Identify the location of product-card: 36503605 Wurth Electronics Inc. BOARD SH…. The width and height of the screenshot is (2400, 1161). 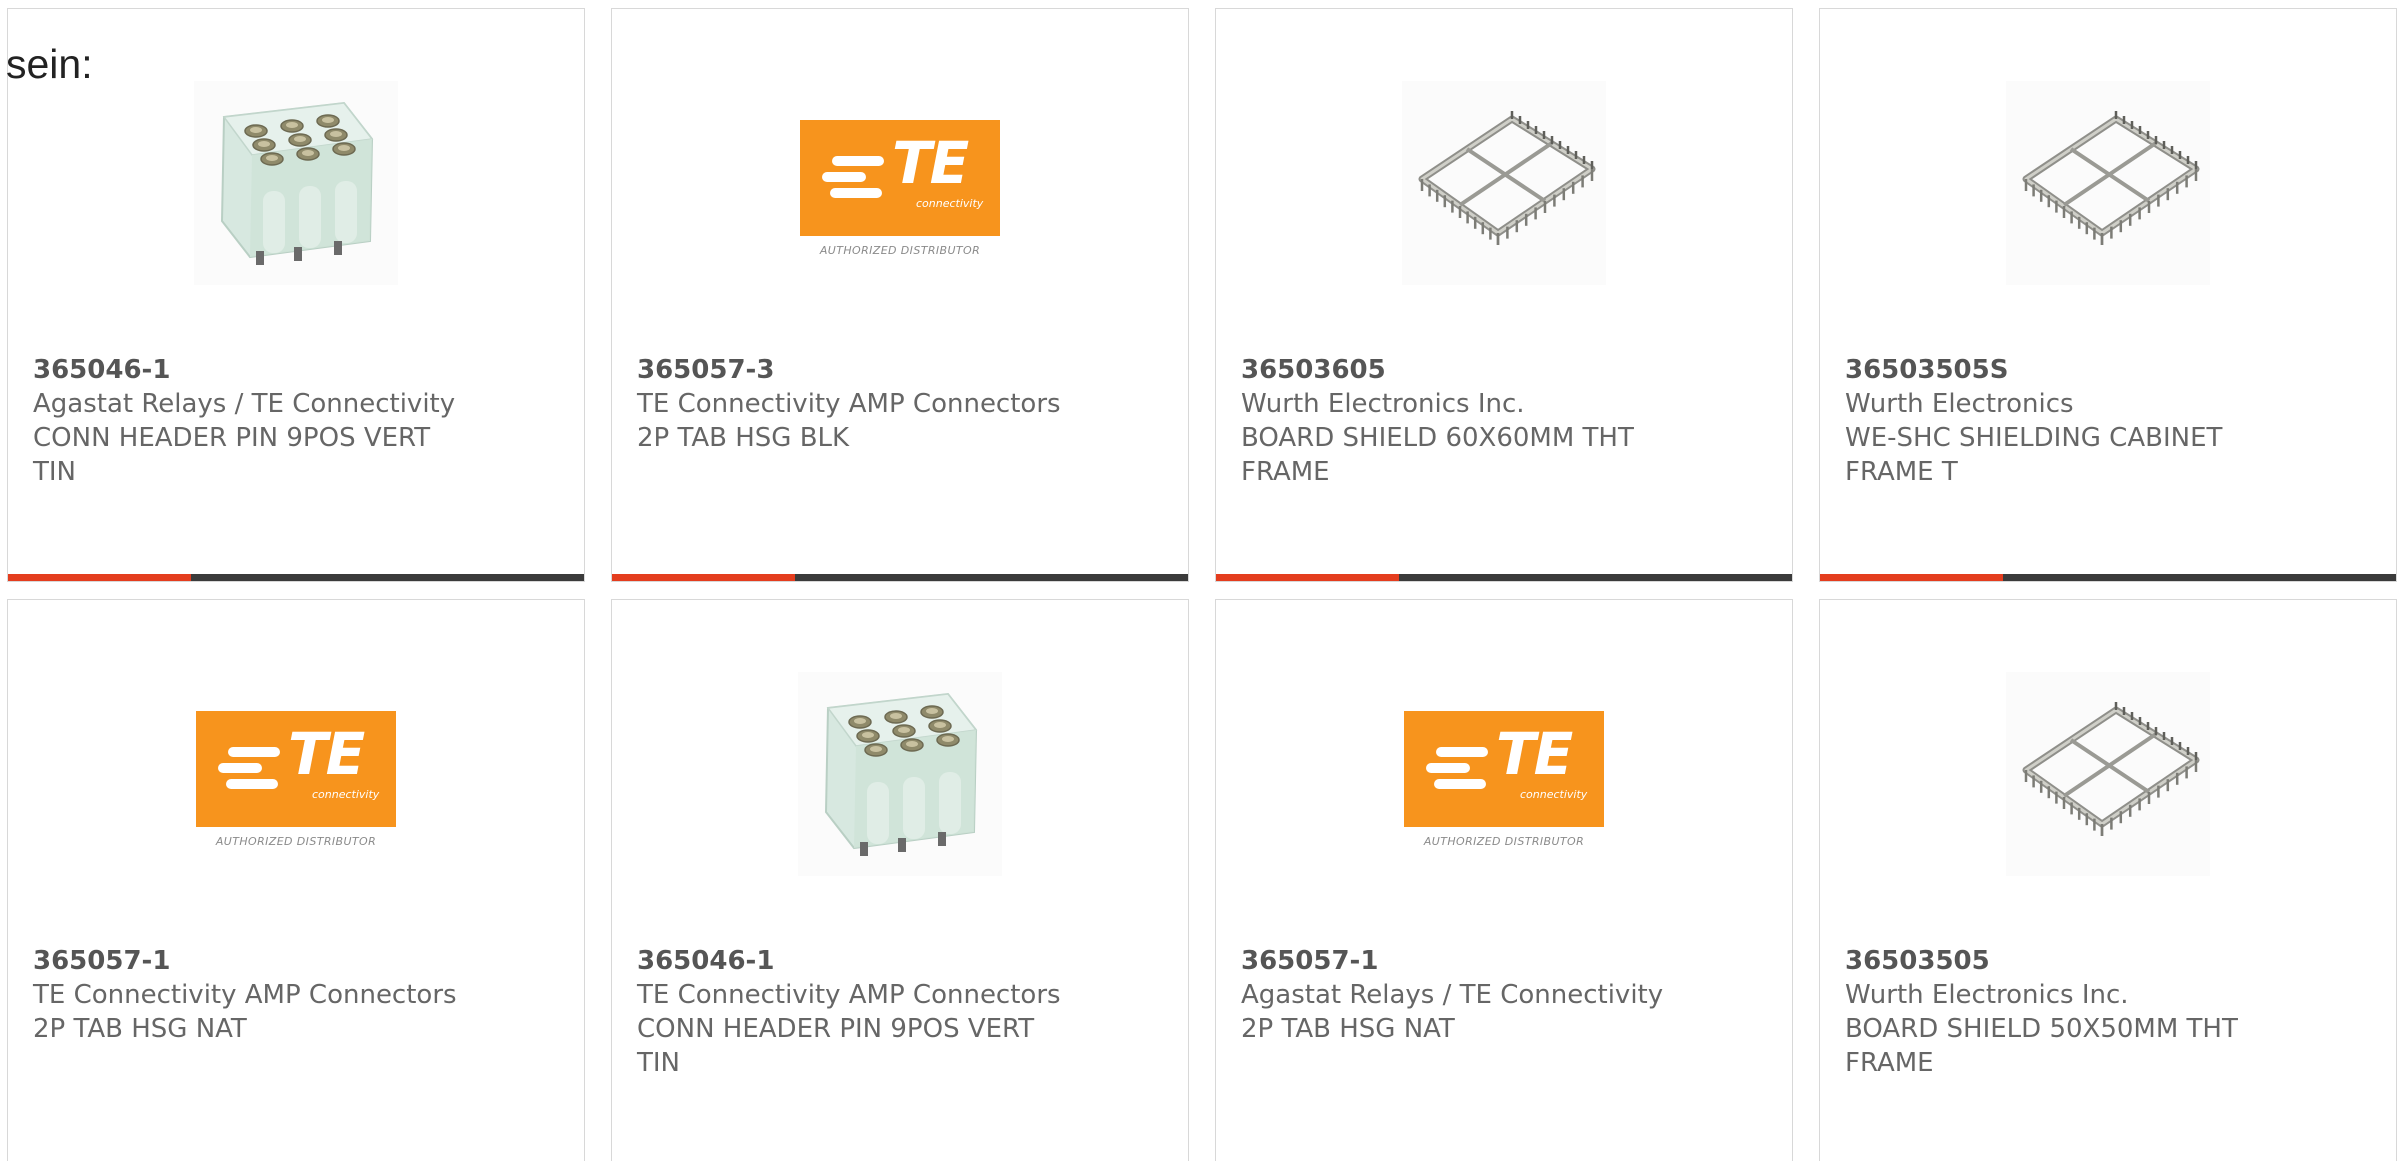
(1504, 295).